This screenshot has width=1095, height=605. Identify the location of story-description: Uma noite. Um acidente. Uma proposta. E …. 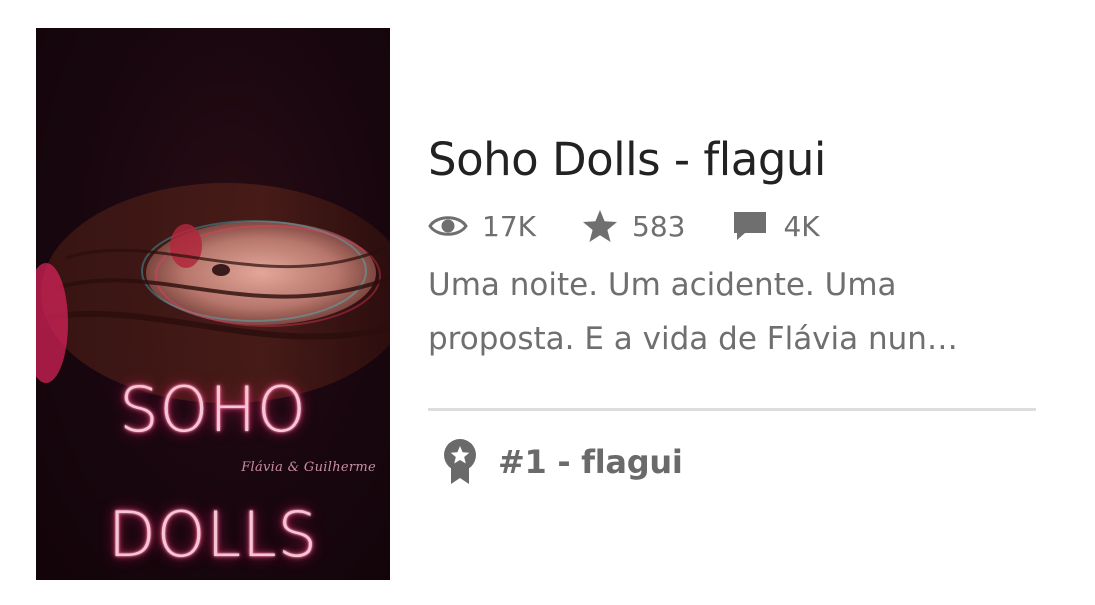
(728, 312).